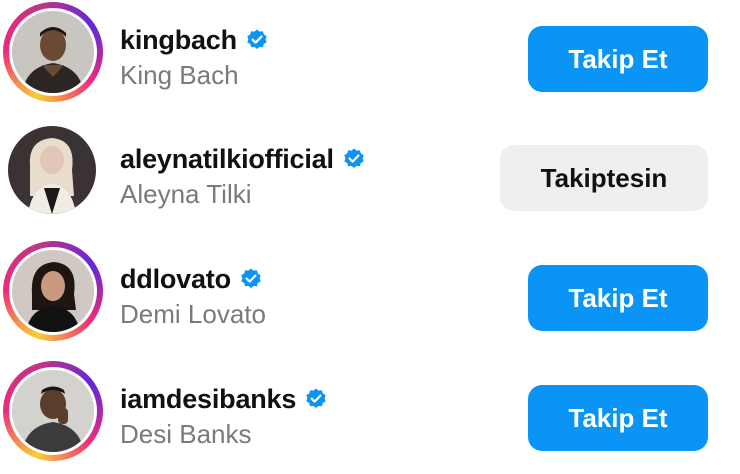  I want to click on avatar-photo-ddlovato, so click(53, 291).